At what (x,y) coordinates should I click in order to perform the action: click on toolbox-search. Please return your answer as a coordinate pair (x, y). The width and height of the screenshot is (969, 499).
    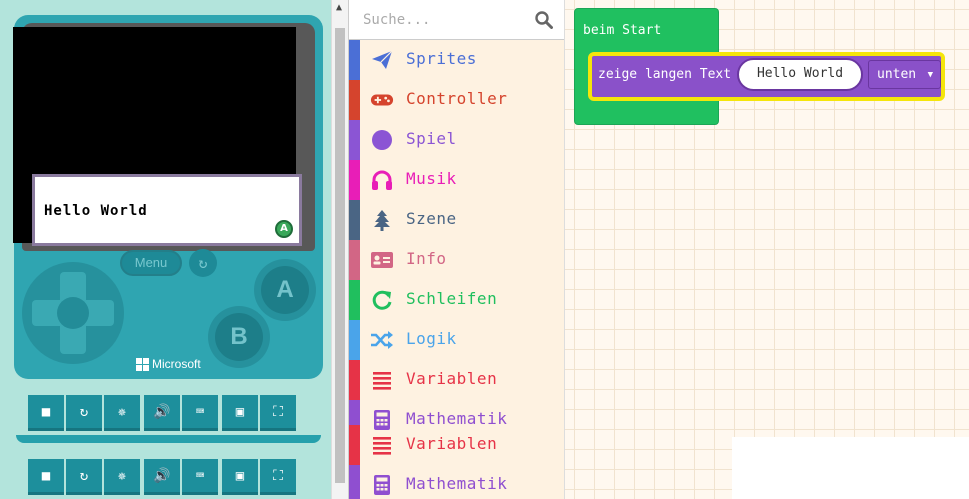
    Looking at the image, I should click on (456, 20).